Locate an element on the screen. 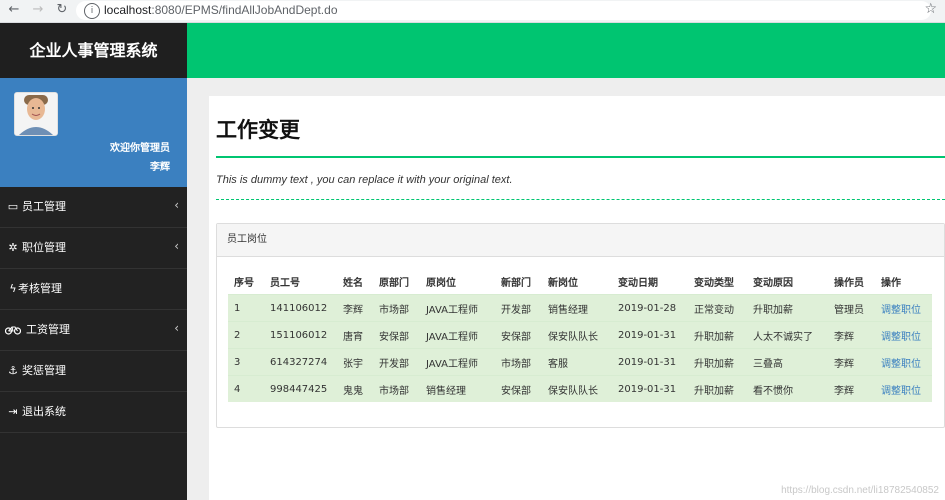 This screenshot has width=945, height=500. cell-new-job: 销售经理 is located at coordinates (577, 308).